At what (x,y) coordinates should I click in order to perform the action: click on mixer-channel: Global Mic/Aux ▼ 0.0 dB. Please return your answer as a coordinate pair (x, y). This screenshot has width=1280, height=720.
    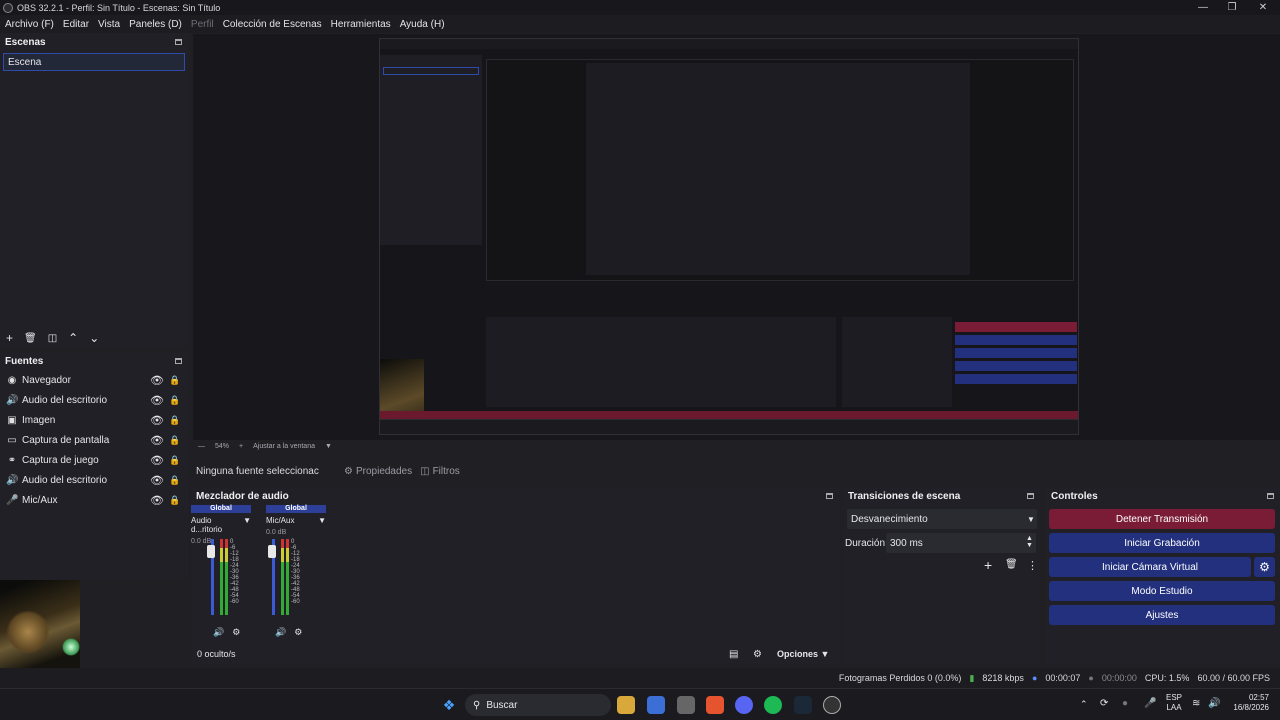
    Looking at the image, I should click on (296, 520).